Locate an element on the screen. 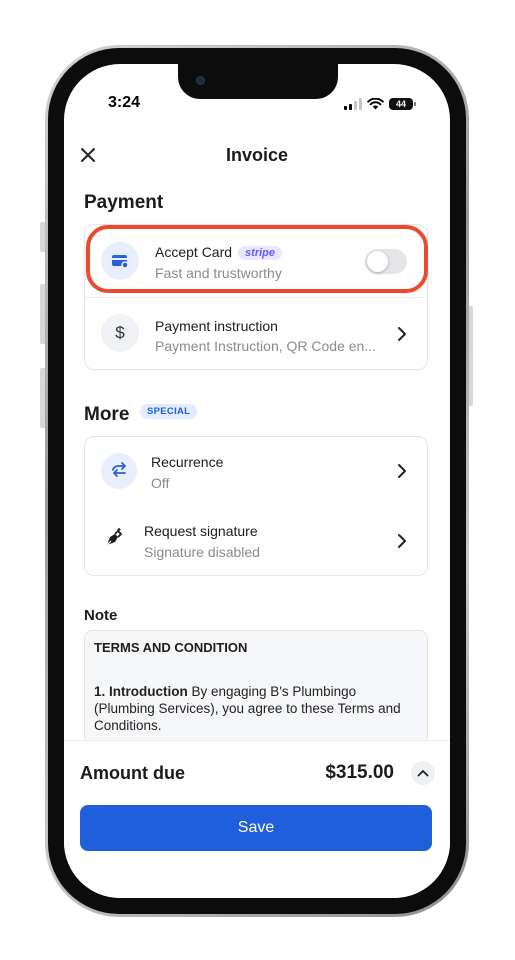 This screenshot has width=515, height=960. battery-icon: 44 is located at coordinates (402, 104).